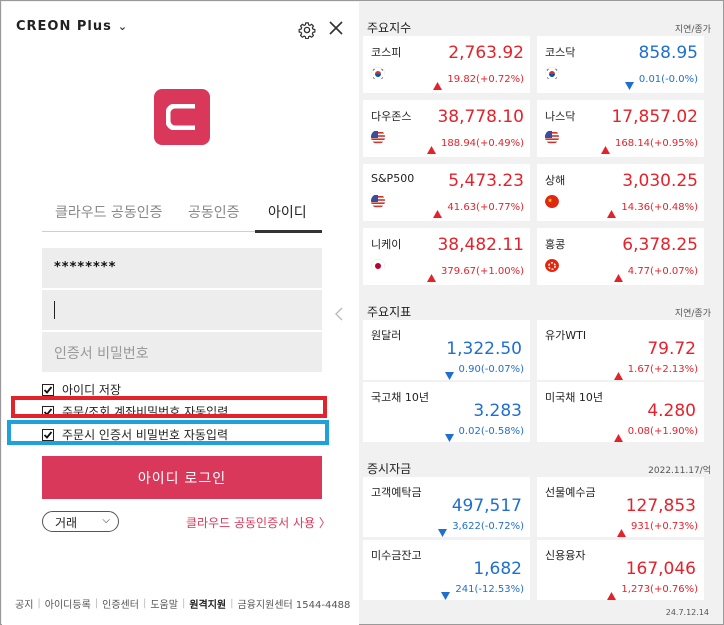 The image size is (724, 625). Describe the element at coordinates (400, 397) in the screenshot. I see `indicator-name: 국고채 10년` at that location.